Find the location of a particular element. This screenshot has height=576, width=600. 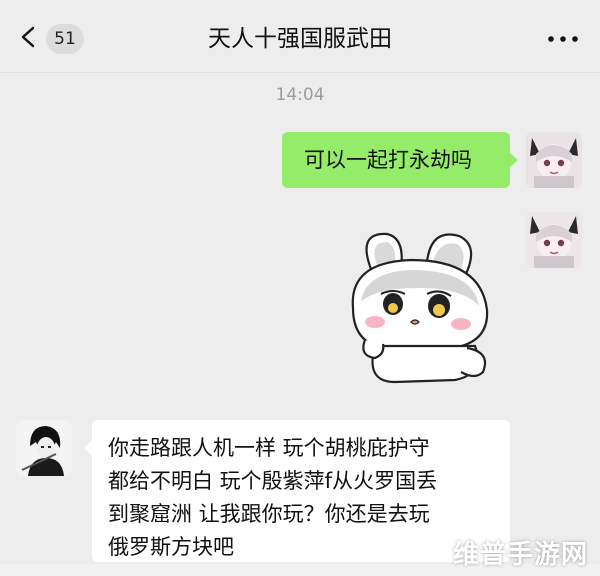

site-watermark: 维普手游网 is located at coordinates (520, 555).